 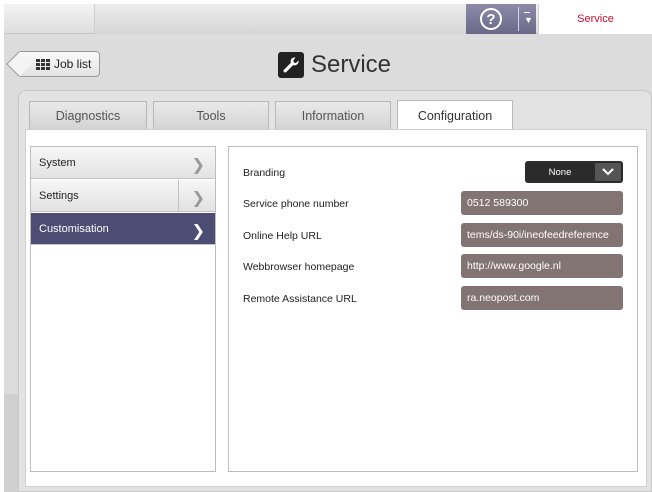 I want to click on sidebar-item-label: System, so click(x=57, y=162).